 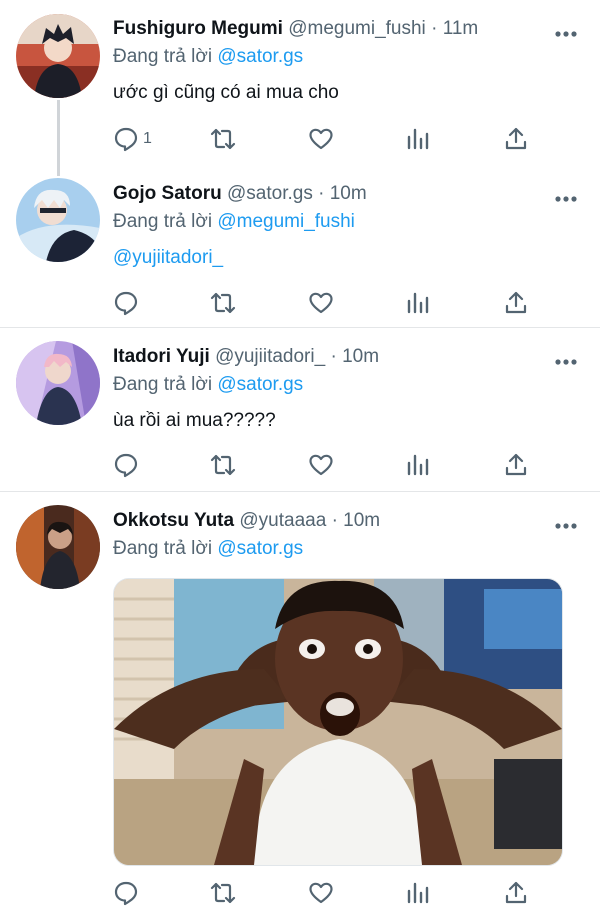 I want to click on reply-mention: @megumi_fushi, so click(x=286, y=221).